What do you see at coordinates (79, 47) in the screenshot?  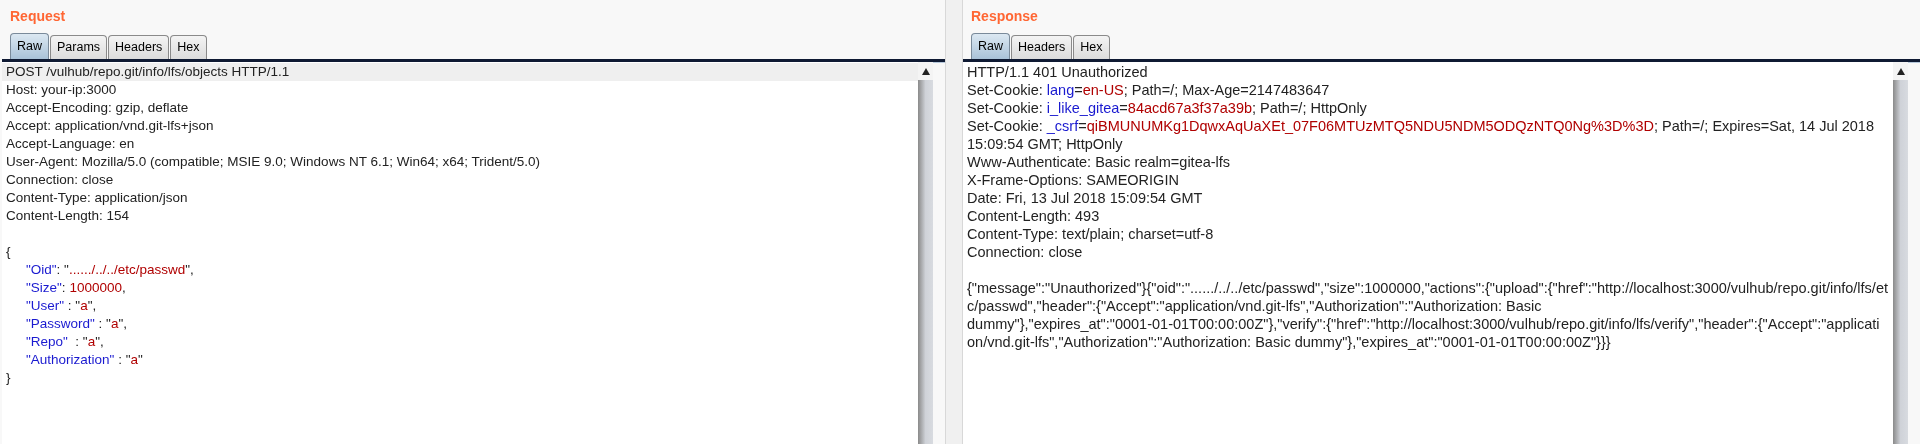 I see `tab: Params` at bounding box center [79, 47].